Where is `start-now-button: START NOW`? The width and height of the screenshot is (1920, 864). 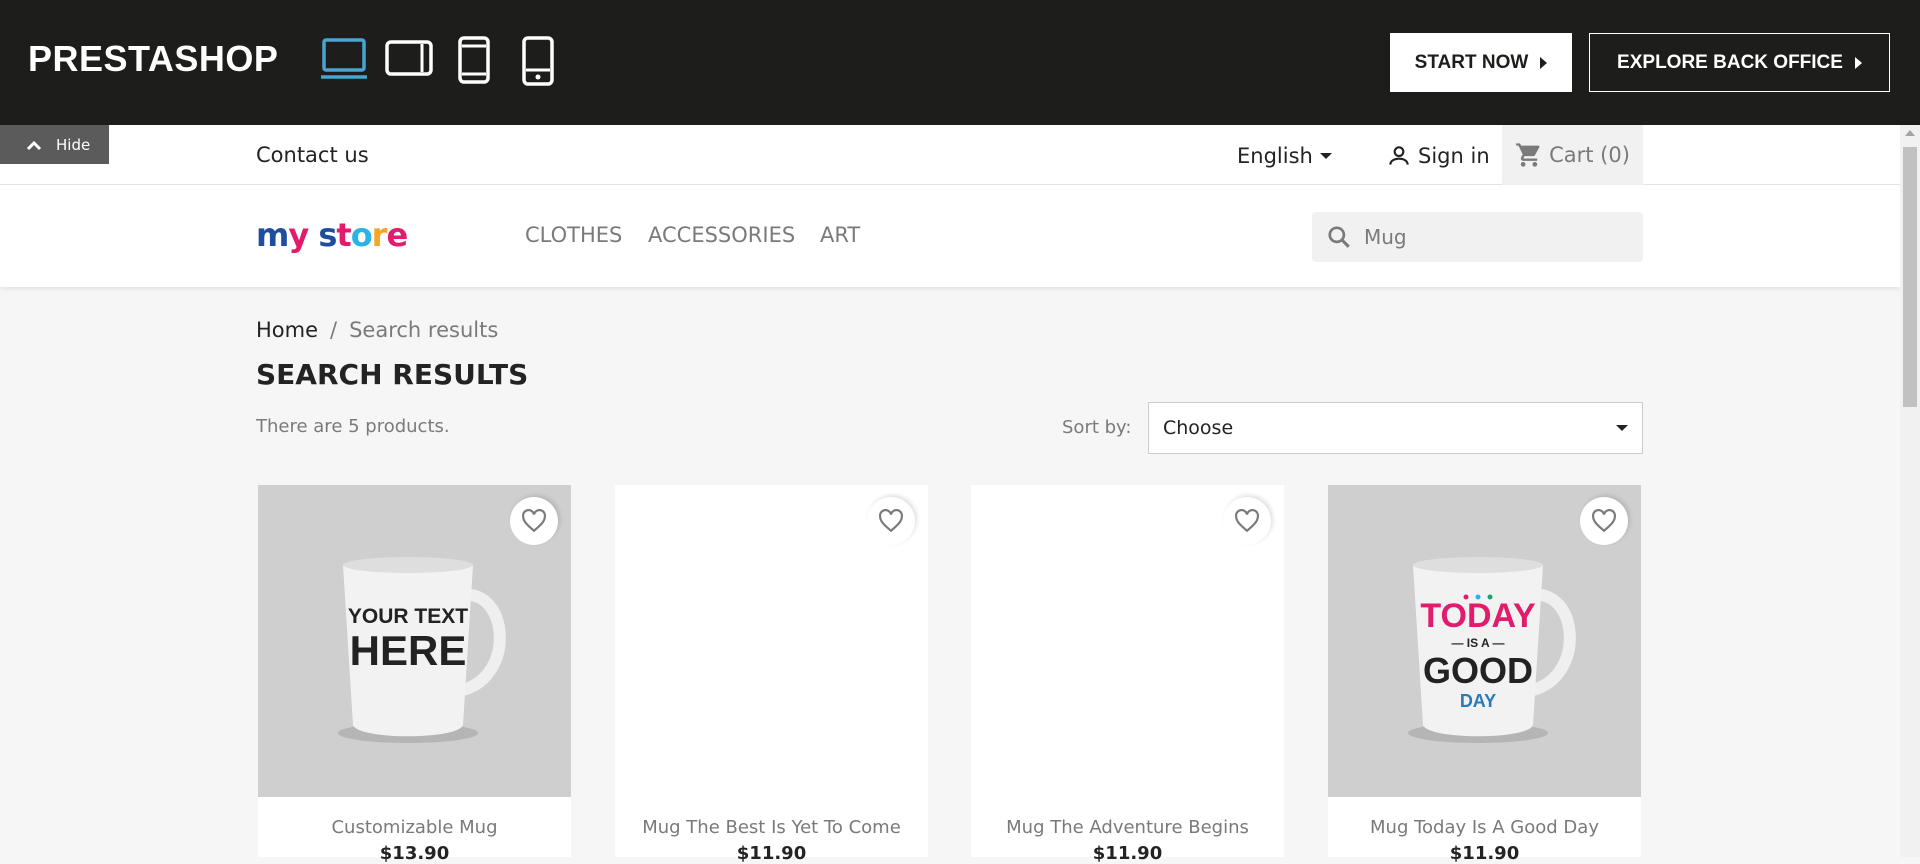
start-now-button: START NOW is located at coordinates (1481, 62).